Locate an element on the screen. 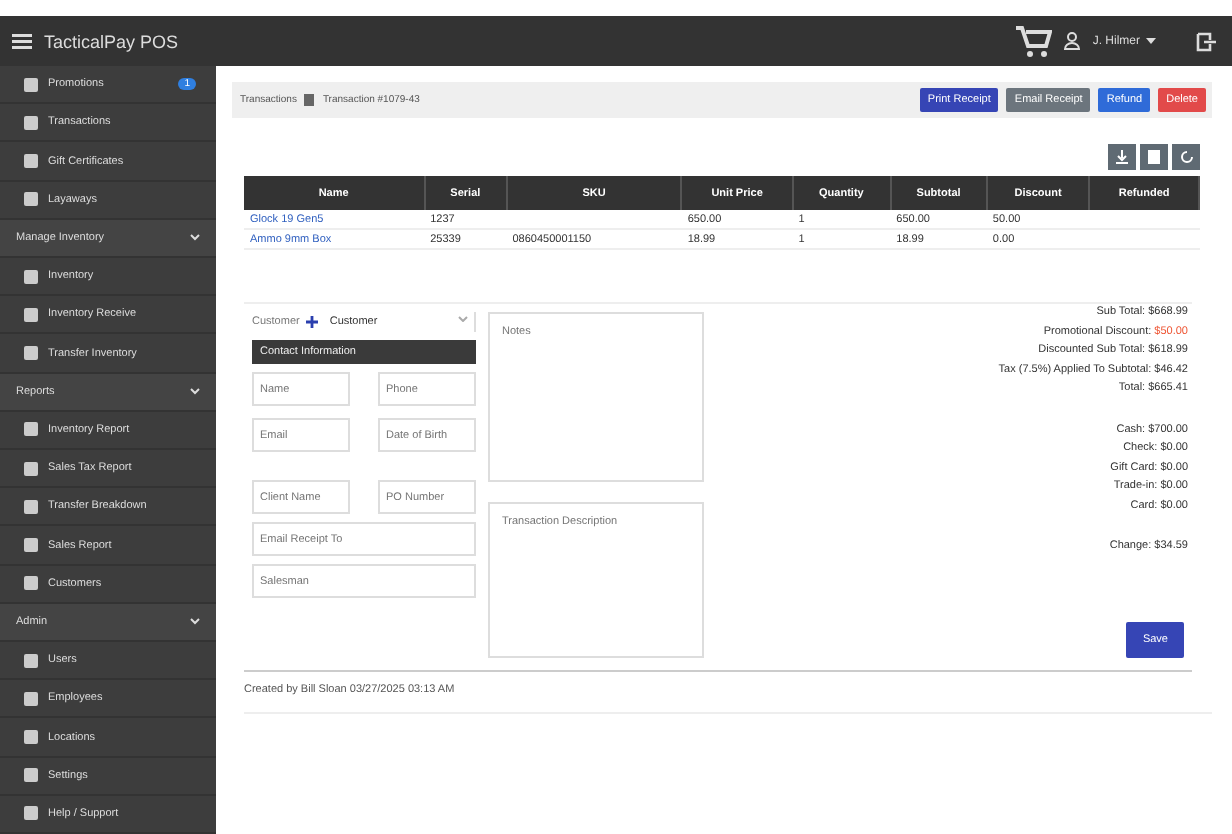  cart-icon is located at coordinates (1034, 41).